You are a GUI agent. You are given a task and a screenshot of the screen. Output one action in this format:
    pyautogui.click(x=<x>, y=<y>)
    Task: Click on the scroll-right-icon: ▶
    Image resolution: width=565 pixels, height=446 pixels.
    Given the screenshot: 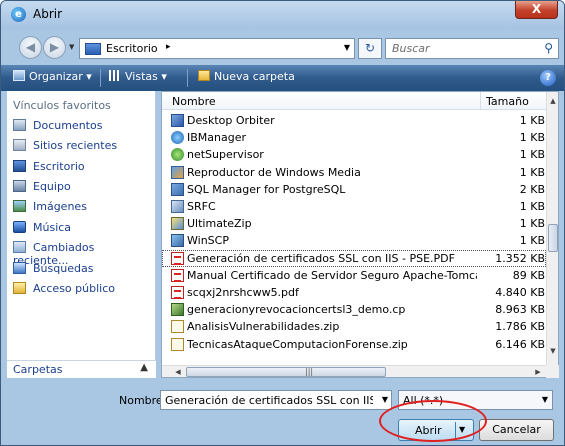 What is the action you would take?
    pyautogui.click(x=538, y=372)
    